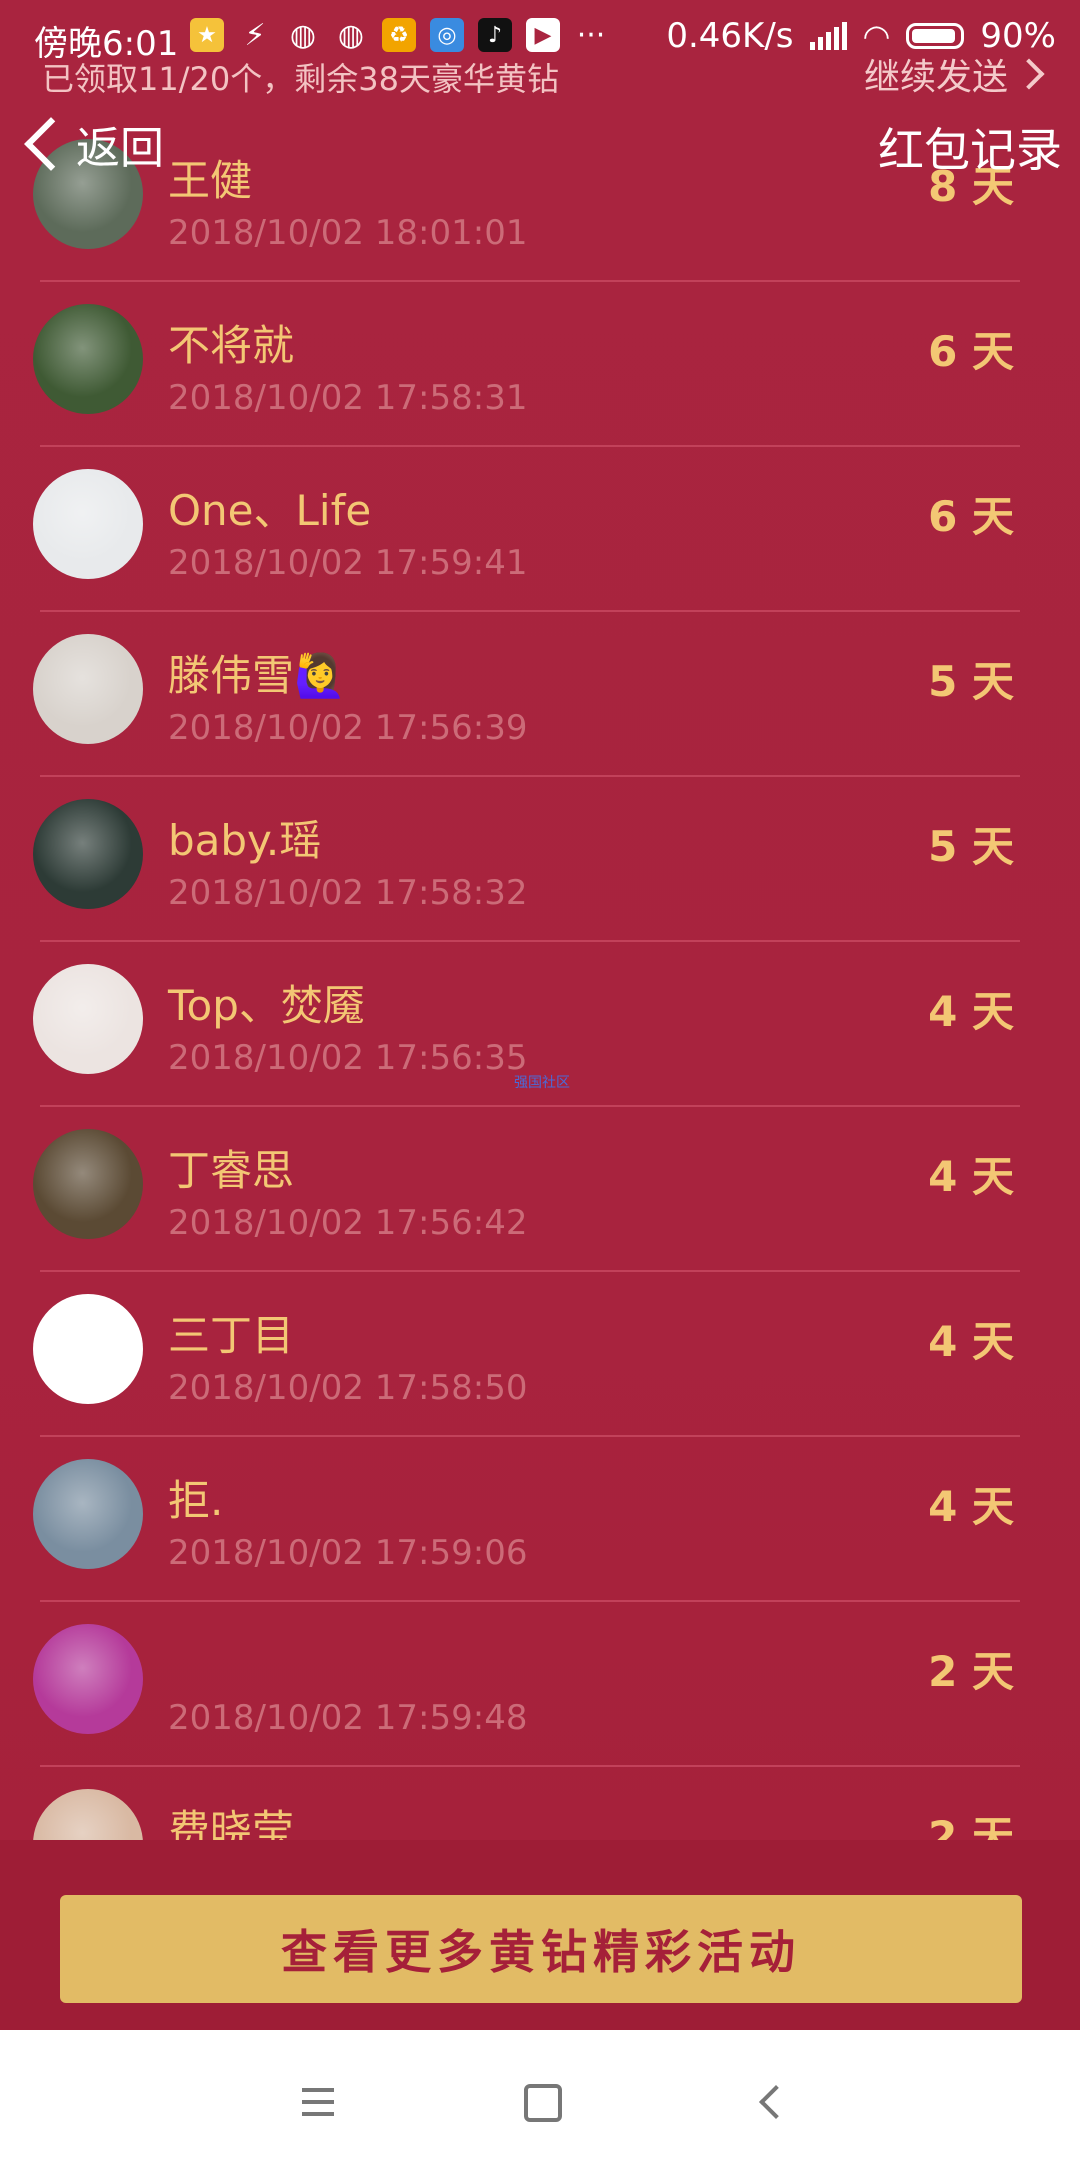 The height and width of the screenshot is (2160, 1080). What do you see at coordinates (971, 1671) in the screenshot?
I see `record-days: 2 天` at bounding box center [971, 1671].